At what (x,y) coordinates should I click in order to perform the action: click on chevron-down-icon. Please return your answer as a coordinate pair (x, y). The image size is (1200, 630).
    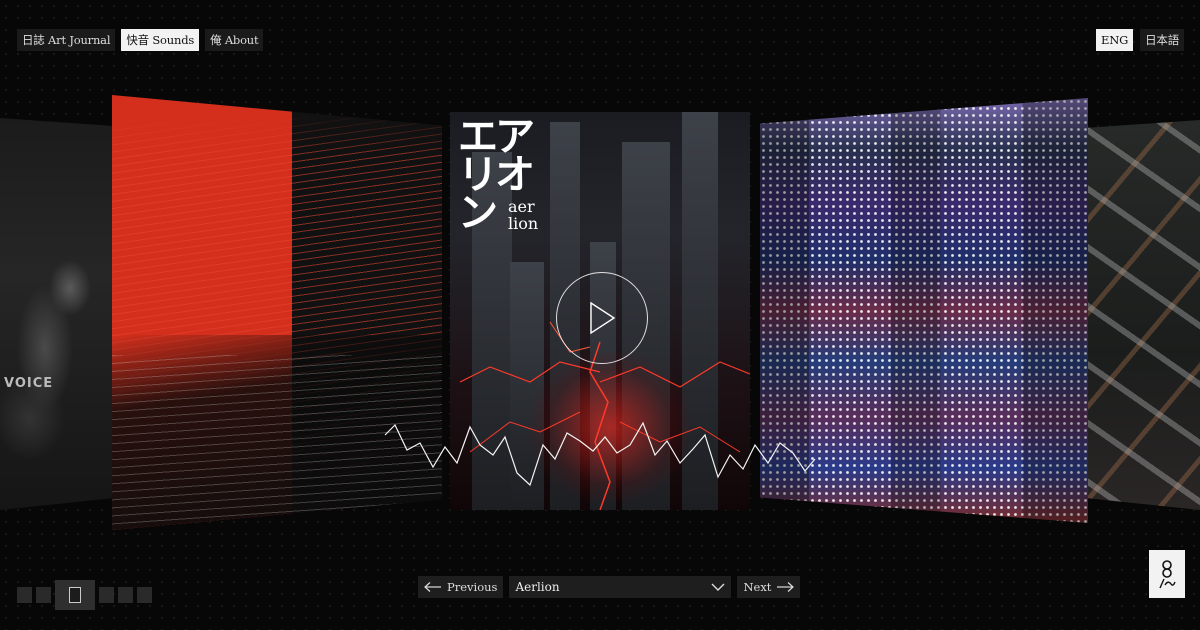
    Looking at the image, I should click on (718, 587).